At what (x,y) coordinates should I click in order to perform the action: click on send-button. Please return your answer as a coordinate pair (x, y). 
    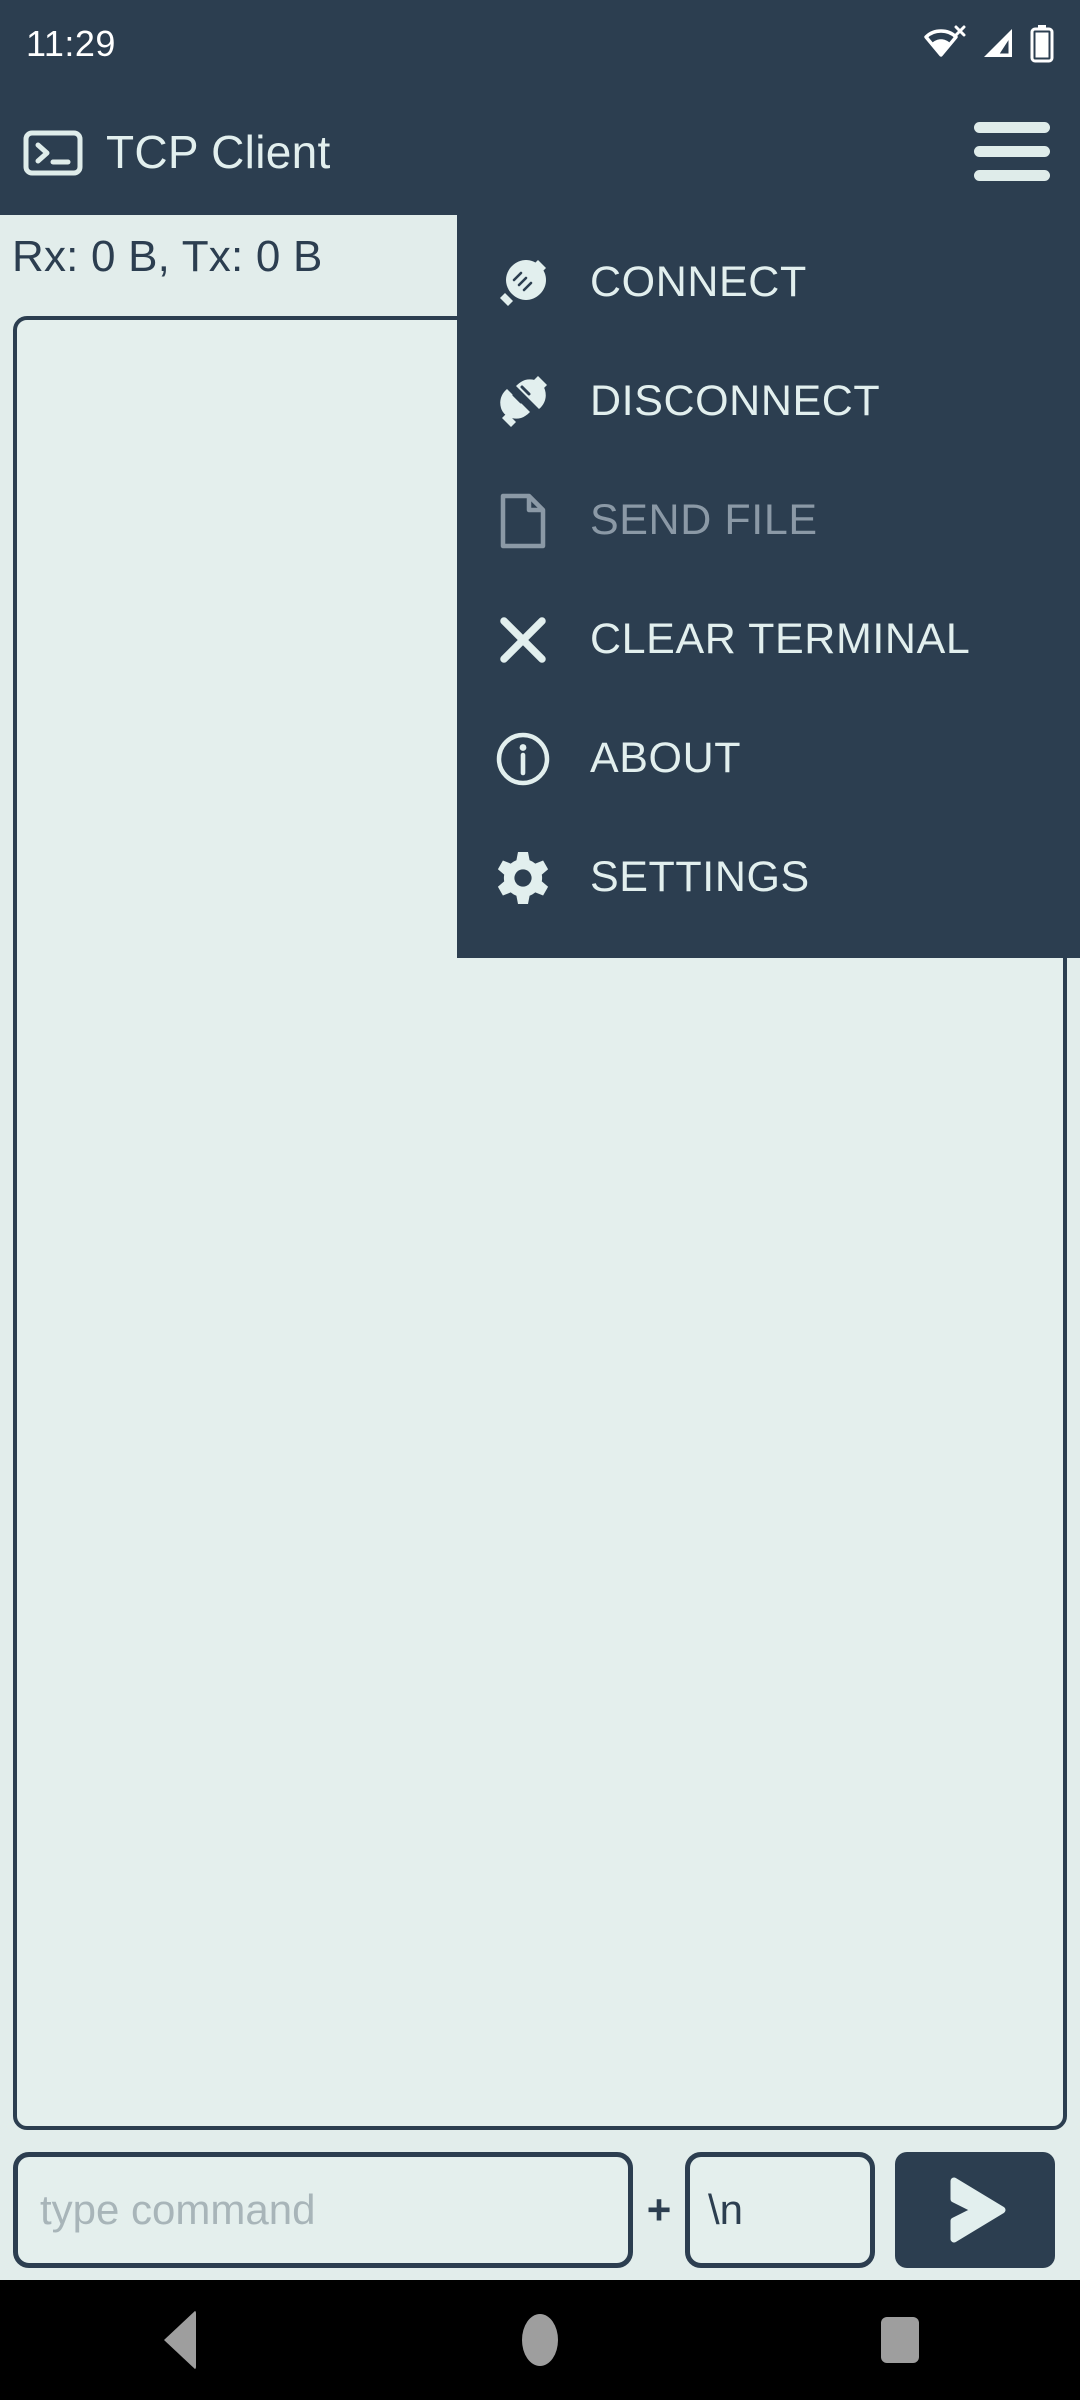
    Looking at the image, I should click on (975, 2210).